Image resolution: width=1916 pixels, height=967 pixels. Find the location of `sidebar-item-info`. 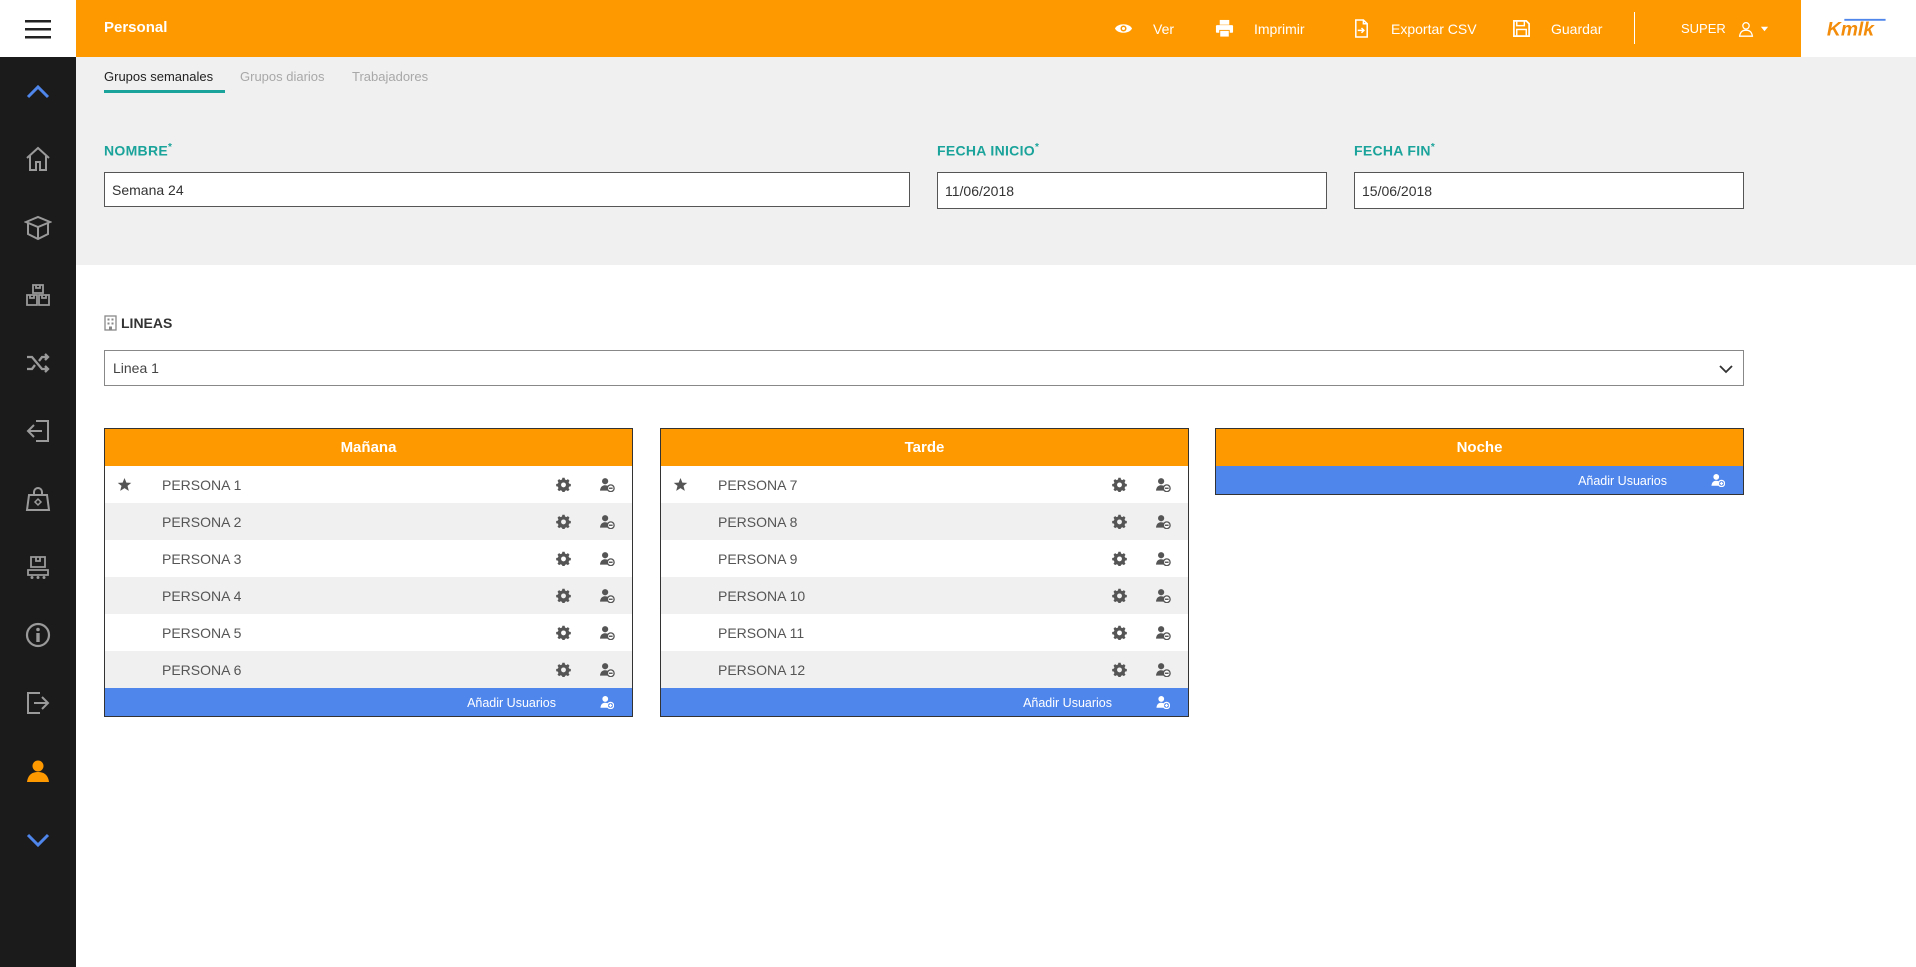

sidebar-item-info is located at coordinates (38, 635).